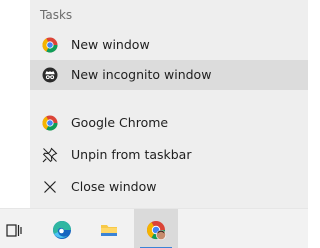 This screenshot has width=320, height=248. I want to click on edge-taskbar-button, so click(62, 228).